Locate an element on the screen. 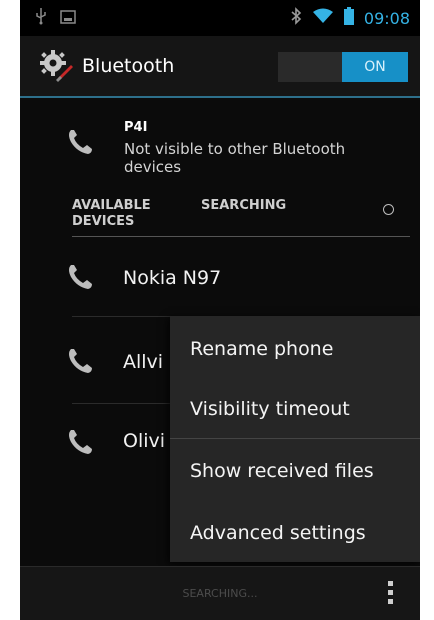  menu-divider is located at coordinates (295, 438).